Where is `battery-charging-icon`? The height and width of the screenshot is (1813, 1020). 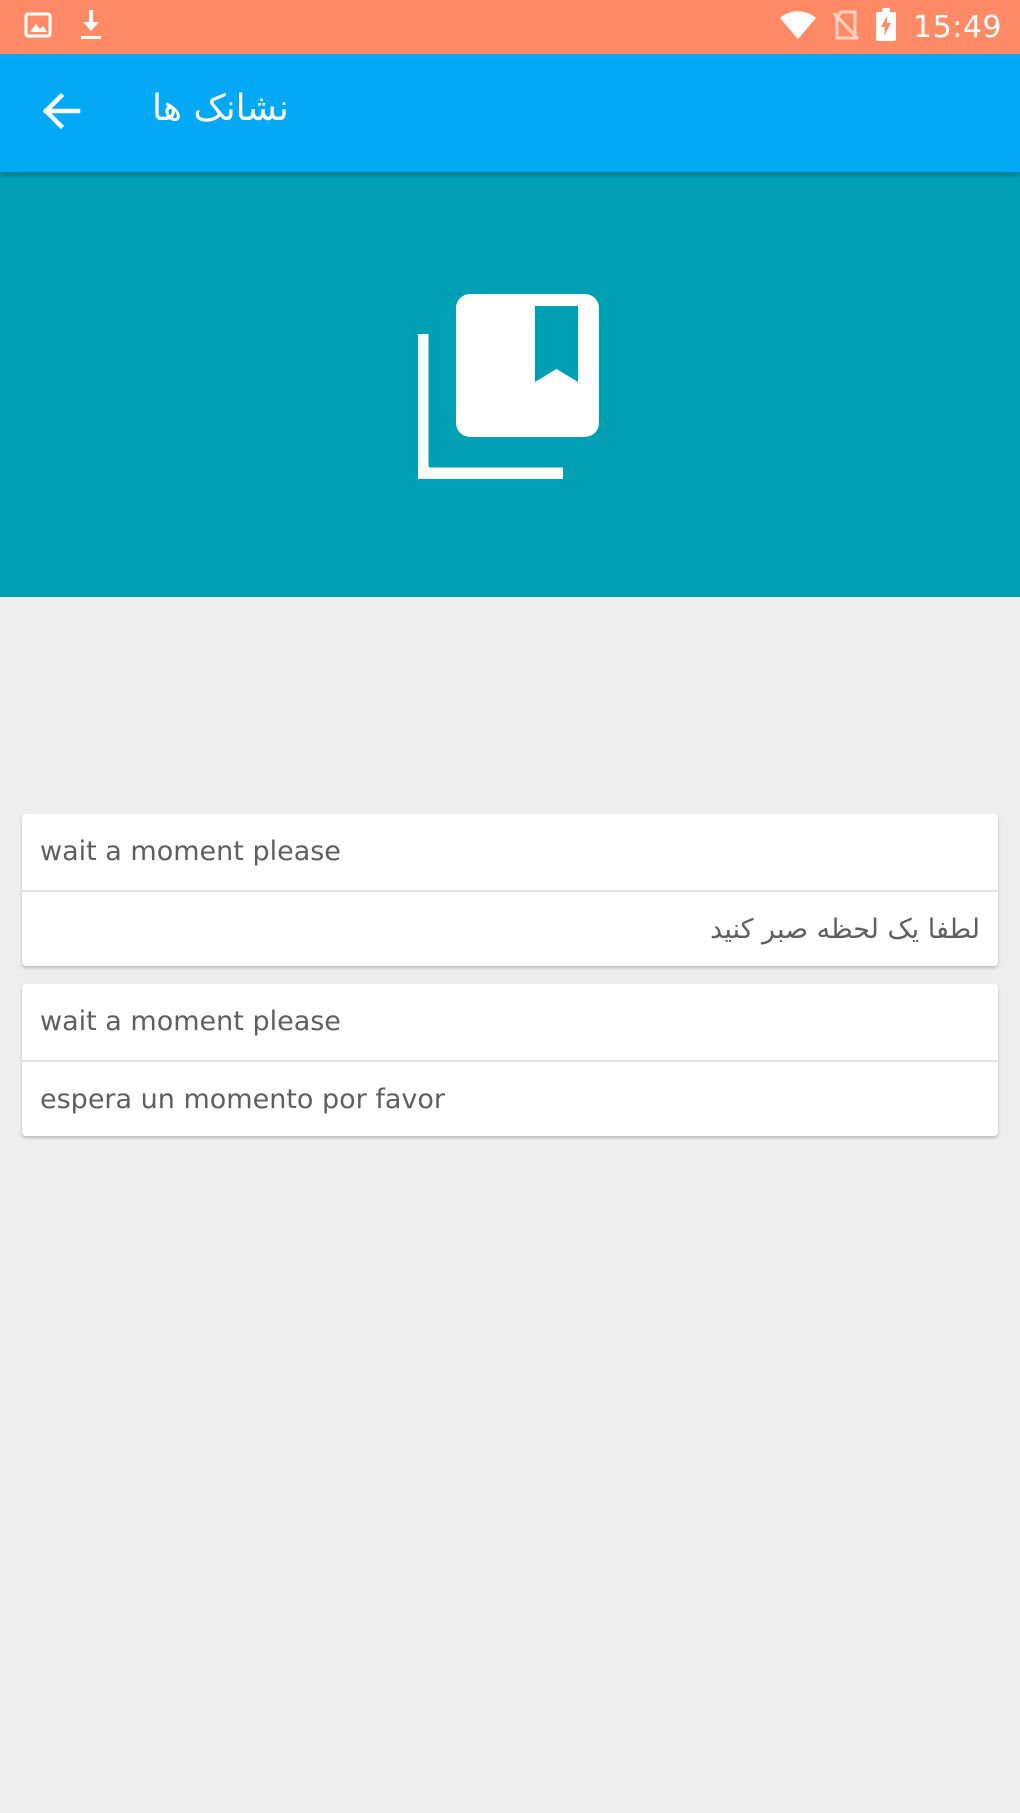 battery-charging-icon is located at coordinates (886, 27).